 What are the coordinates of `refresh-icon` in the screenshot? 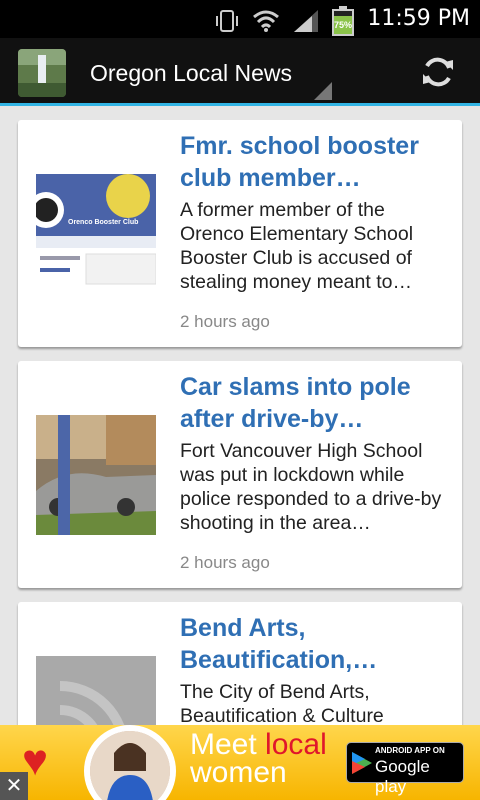 It's located at (438, 72).